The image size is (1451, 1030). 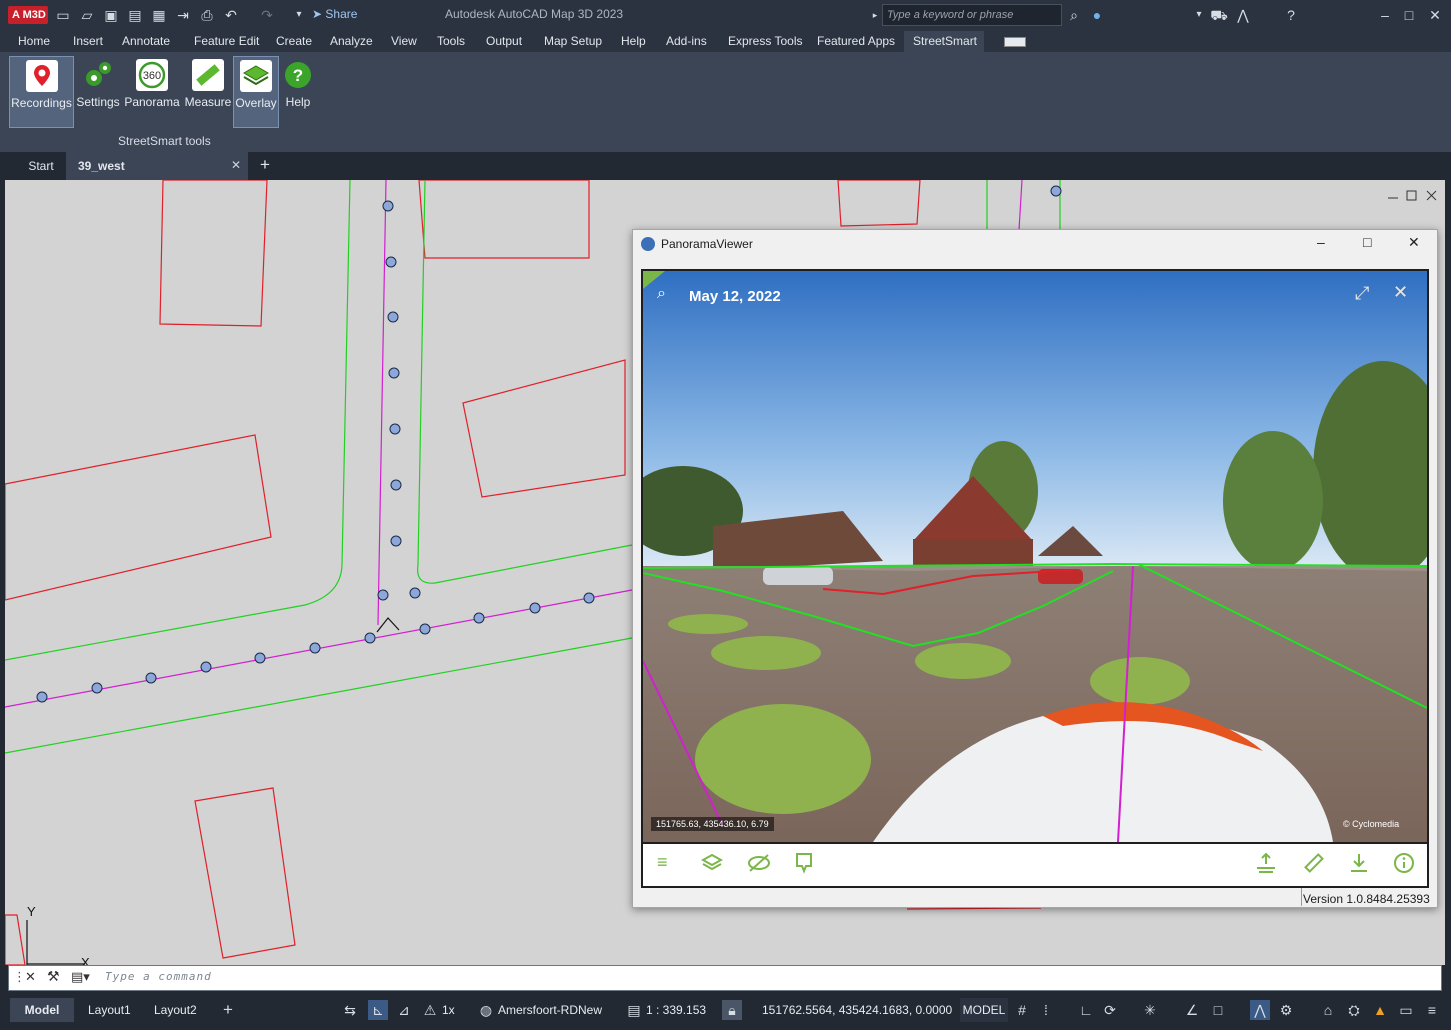 What do you see at coordinates (183, 15) in the screenshot?
I see `export-icon: ⇥` at bounding box center [183, 15].